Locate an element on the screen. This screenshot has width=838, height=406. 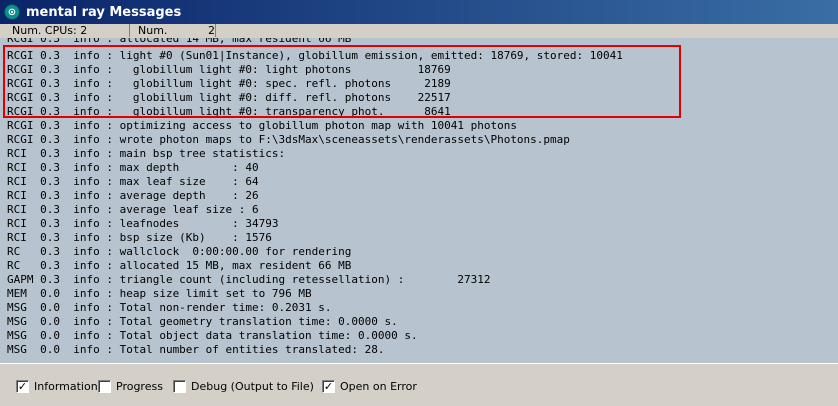
log-line: RCI 0.3 info : max leaf size : 64 is located at coordinates (133, 181).